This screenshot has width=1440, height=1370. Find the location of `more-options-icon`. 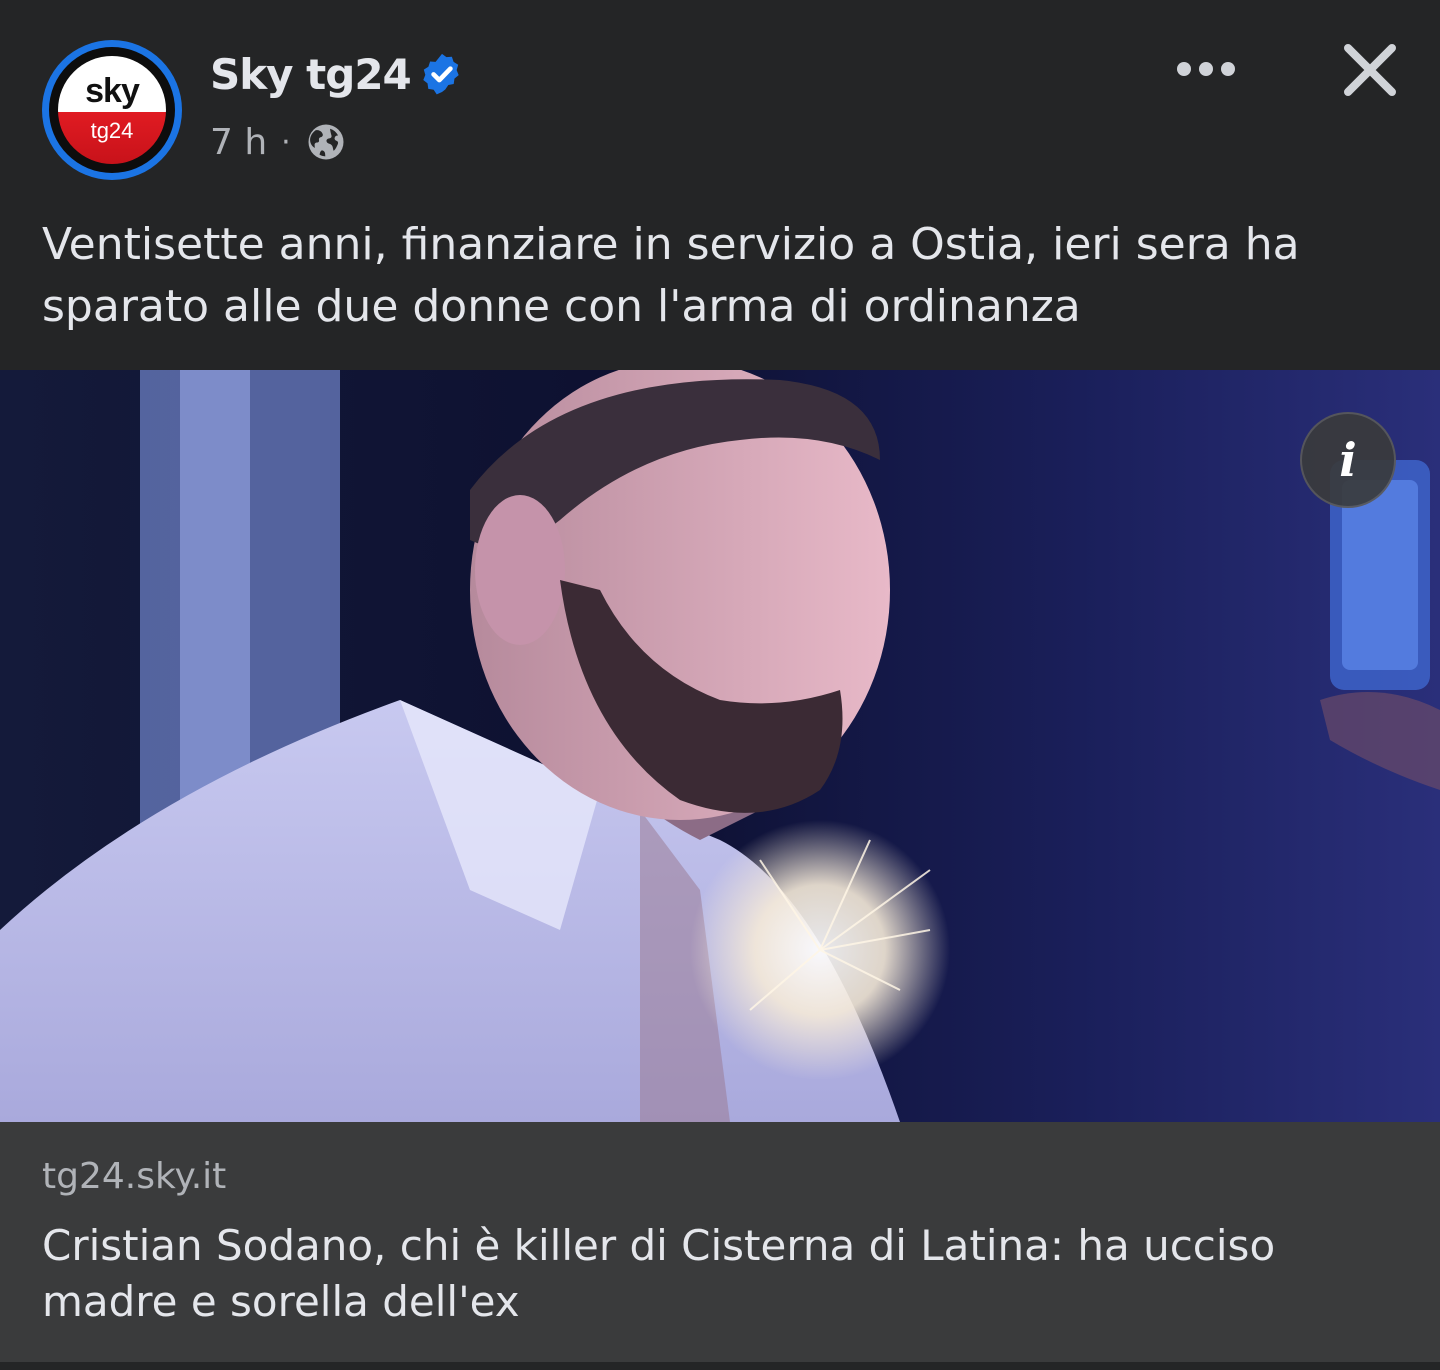

more-options-icon is located at coordinates (1206, 69).